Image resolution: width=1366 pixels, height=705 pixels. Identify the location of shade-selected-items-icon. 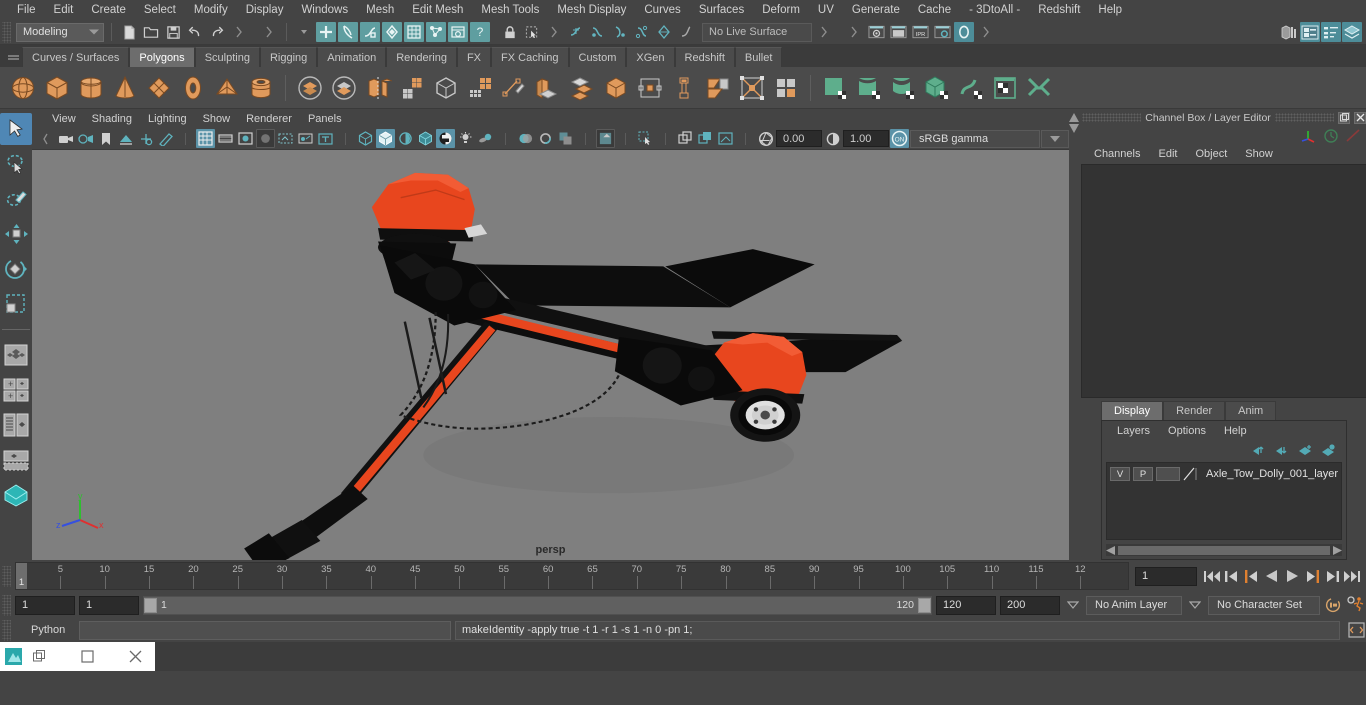
(405, 138).